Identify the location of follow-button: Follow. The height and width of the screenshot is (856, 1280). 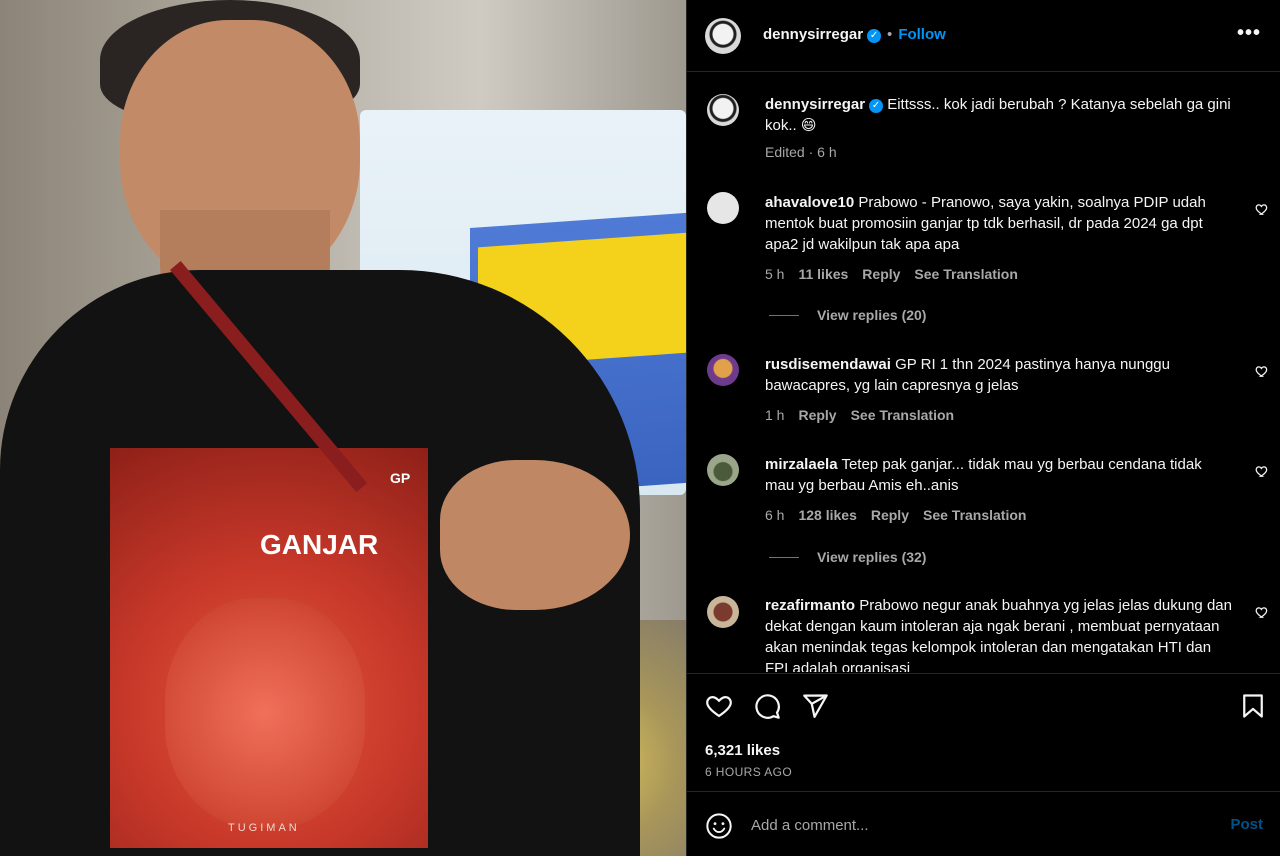
(922, 34).